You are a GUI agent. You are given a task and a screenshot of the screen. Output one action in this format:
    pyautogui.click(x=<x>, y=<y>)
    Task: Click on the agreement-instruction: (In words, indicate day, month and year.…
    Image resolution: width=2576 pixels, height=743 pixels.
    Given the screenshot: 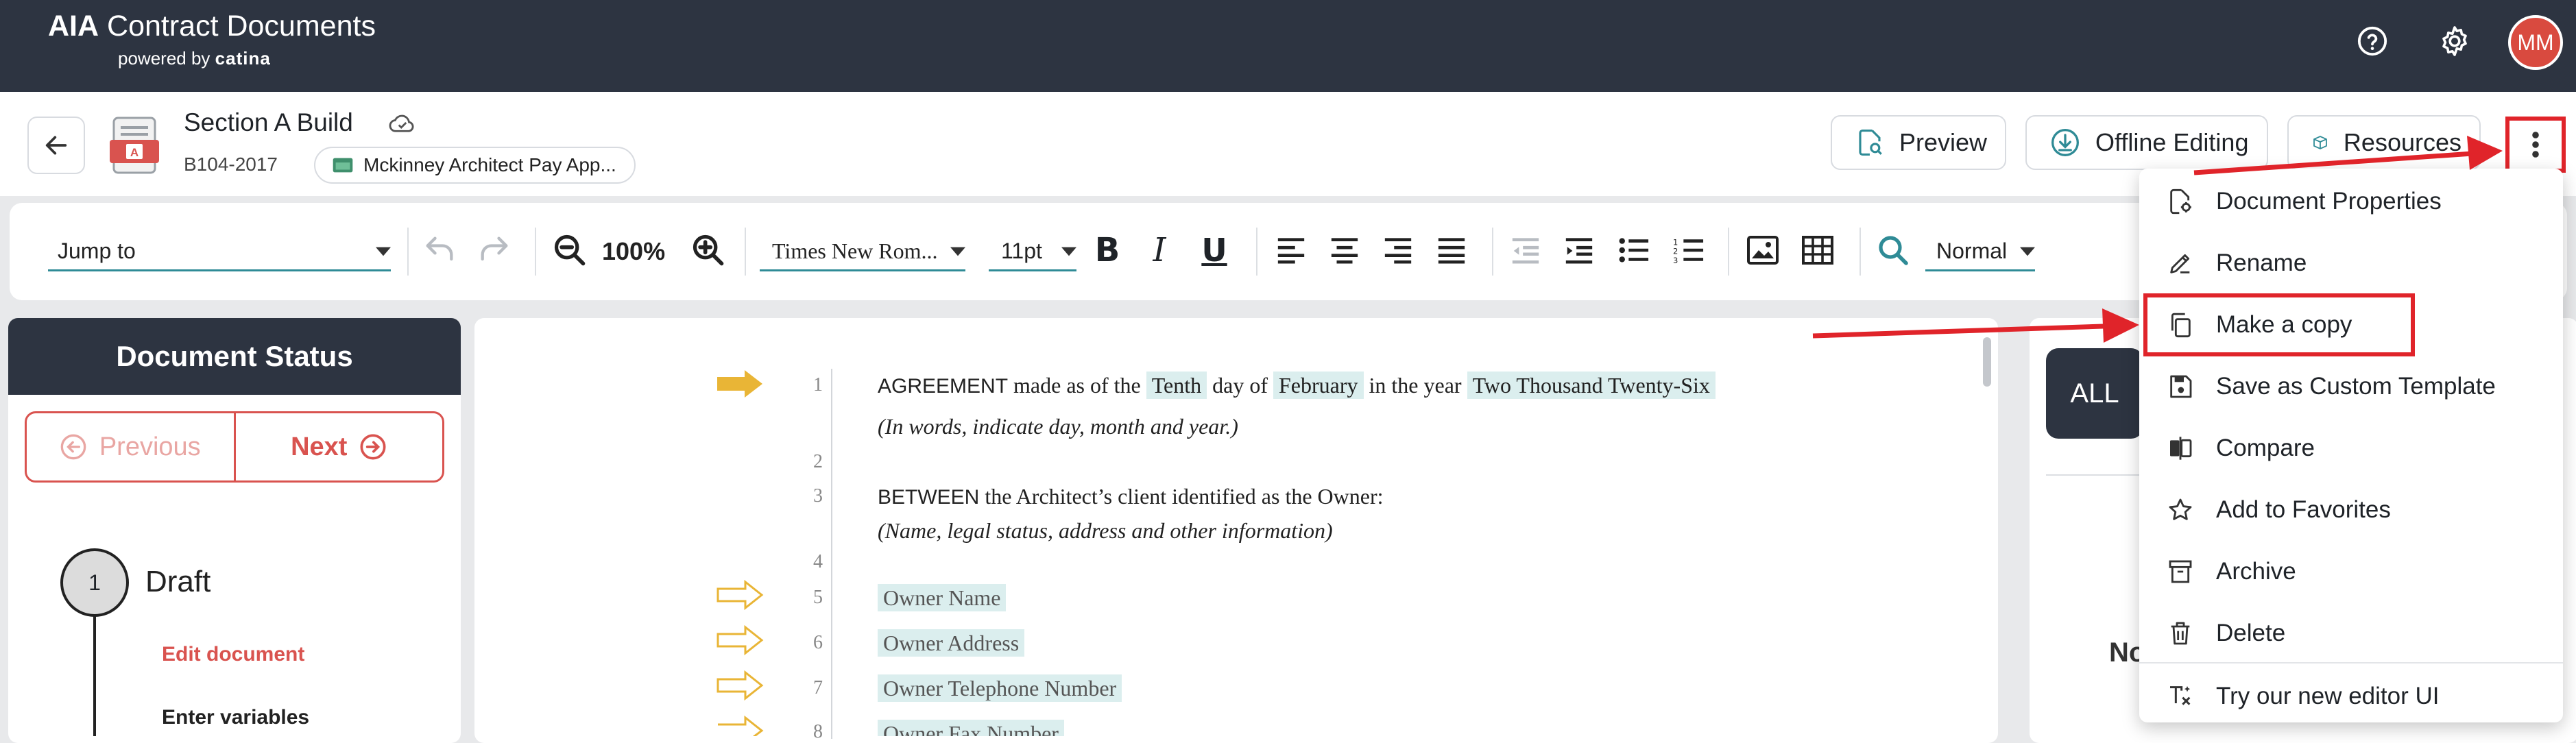 What is the action you would take?
    pyautogui.click(x=1058, y=426)
    